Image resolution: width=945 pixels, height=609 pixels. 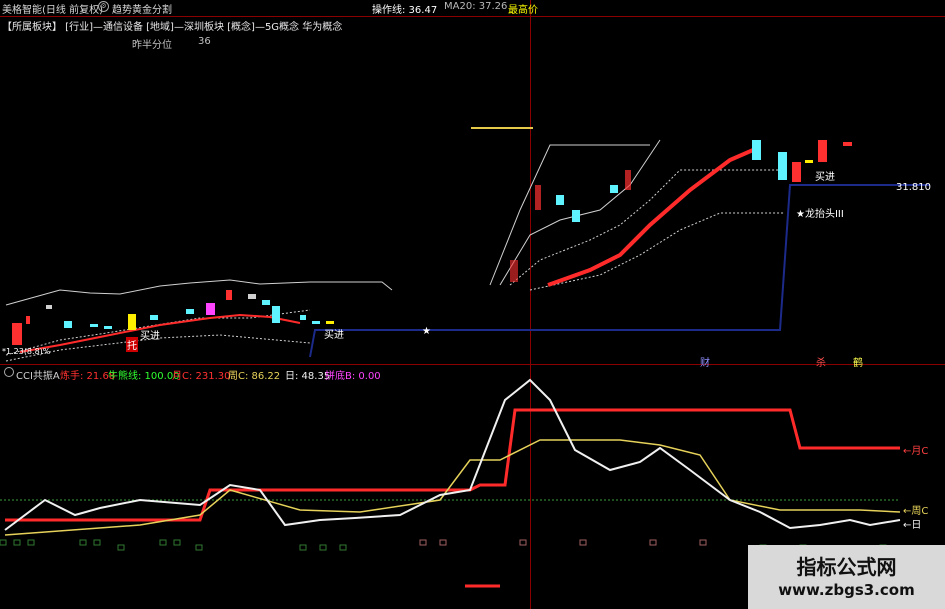 I want to click on ri-axis-label: ←日, so click(x=912, y=525).